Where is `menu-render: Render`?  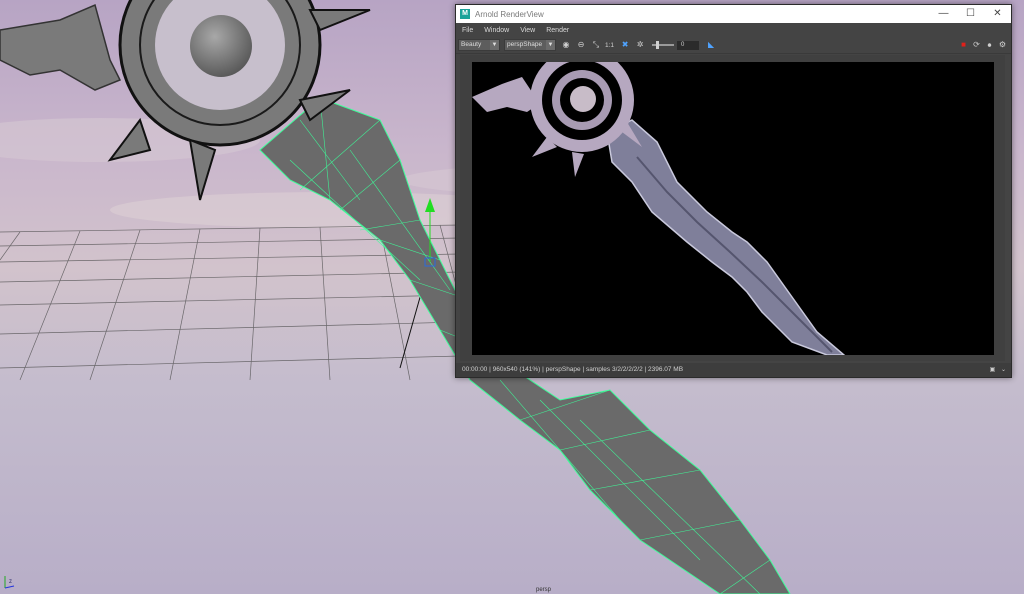
menu-render: Render is located at coordinates (557, 30).